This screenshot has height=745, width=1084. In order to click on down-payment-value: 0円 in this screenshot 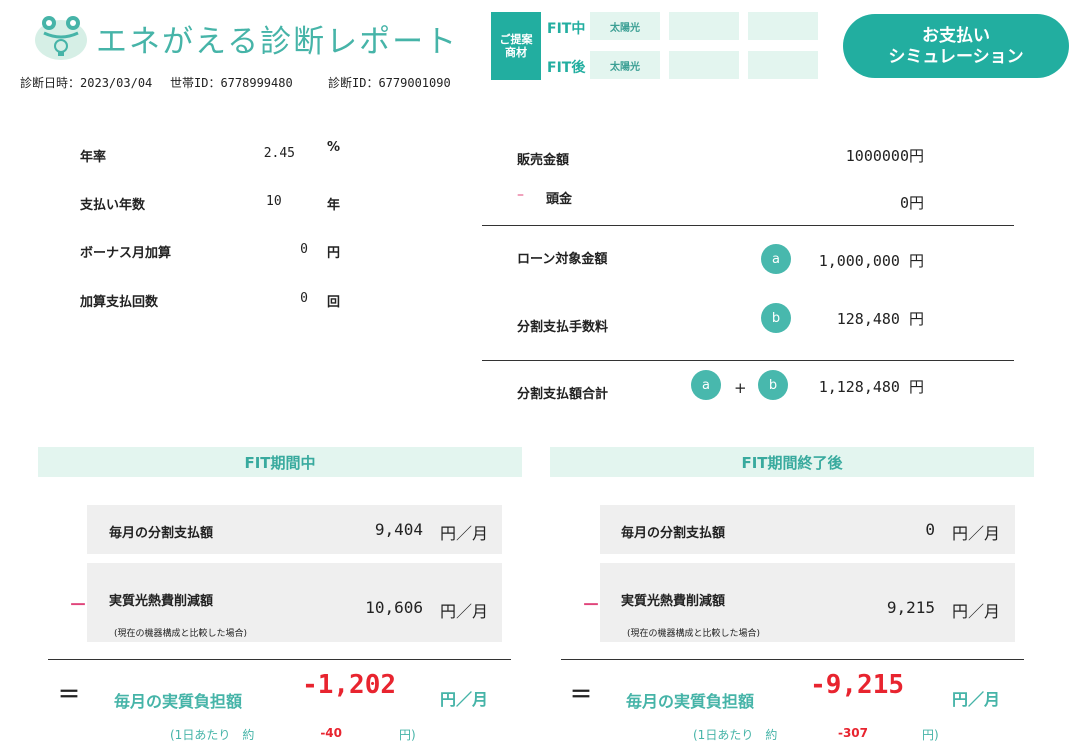, I will do `click(911, 203)`.